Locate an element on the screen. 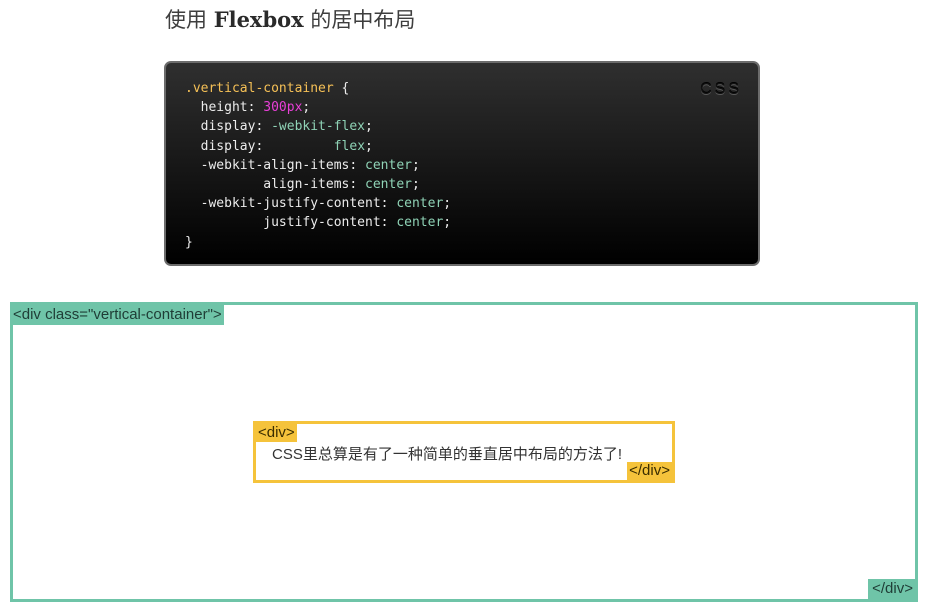 The height and width of the screenshot is (604, 934). code-line: .vertical-container { is located at coordinates (267, 88).